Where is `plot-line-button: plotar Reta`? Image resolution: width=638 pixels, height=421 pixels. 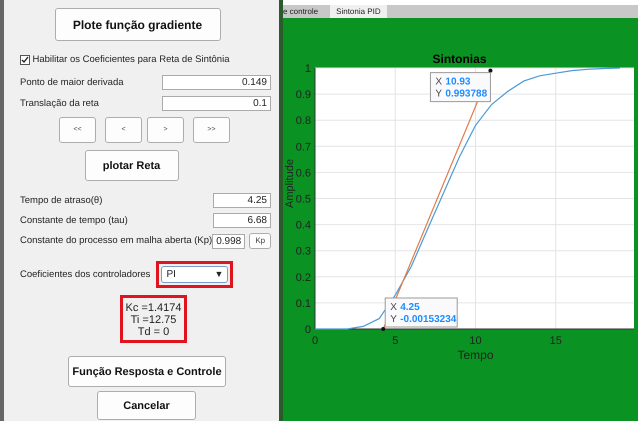
plot-line-button: plotar Reta is located at coordinates (131, 166).